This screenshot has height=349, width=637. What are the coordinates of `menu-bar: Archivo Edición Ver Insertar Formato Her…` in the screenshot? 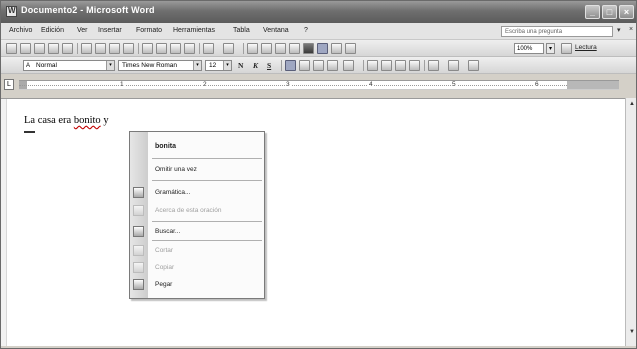 It's located at (318, 31).